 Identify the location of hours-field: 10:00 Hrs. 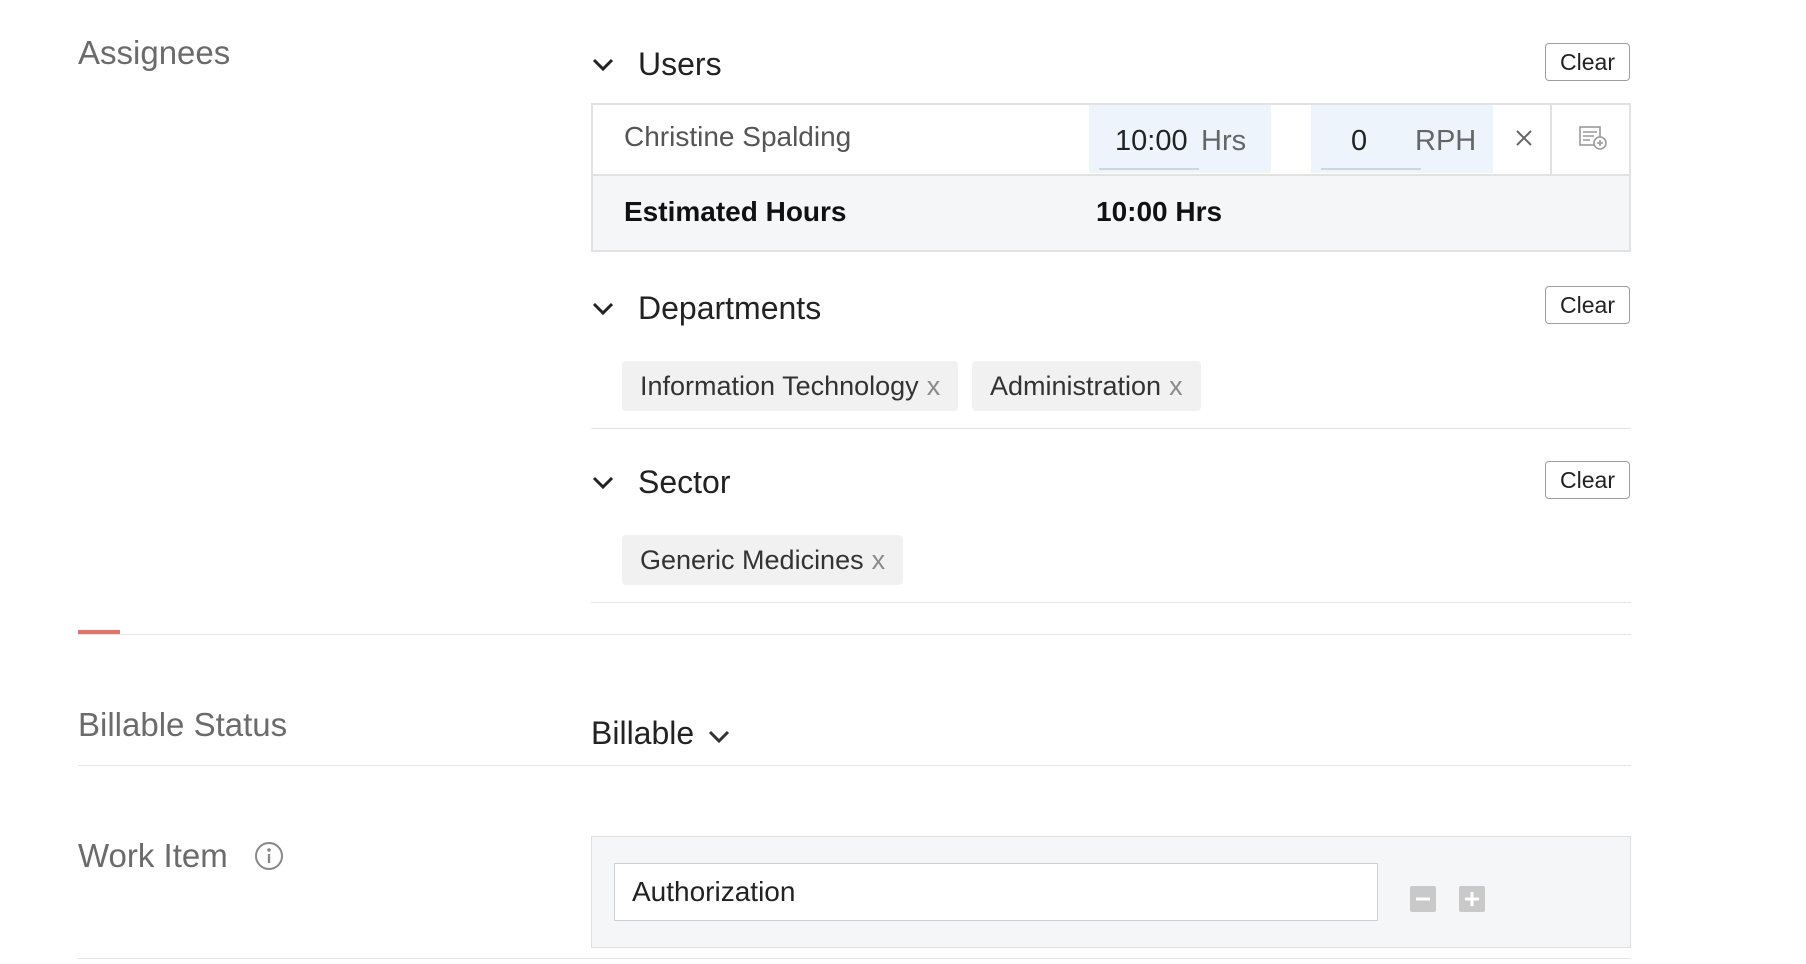
(1180, 139).